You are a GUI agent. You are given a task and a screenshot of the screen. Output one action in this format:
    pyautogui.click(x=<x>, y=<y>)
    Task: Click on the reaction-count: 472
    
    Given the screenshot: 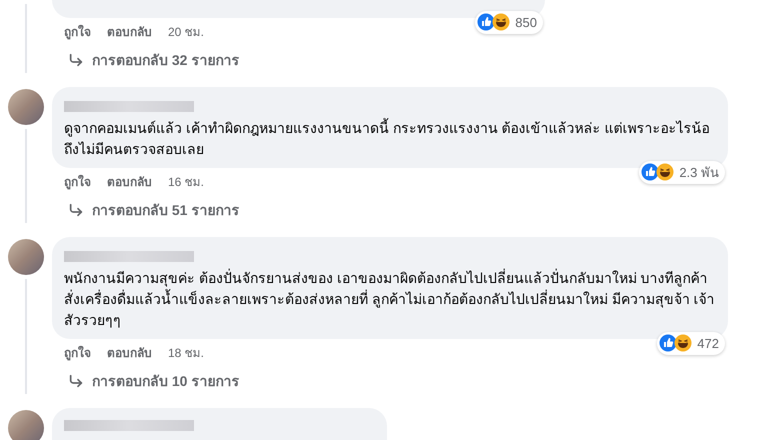 What is the action you would take?
    pyautogui.click(x=708, y=343)
    